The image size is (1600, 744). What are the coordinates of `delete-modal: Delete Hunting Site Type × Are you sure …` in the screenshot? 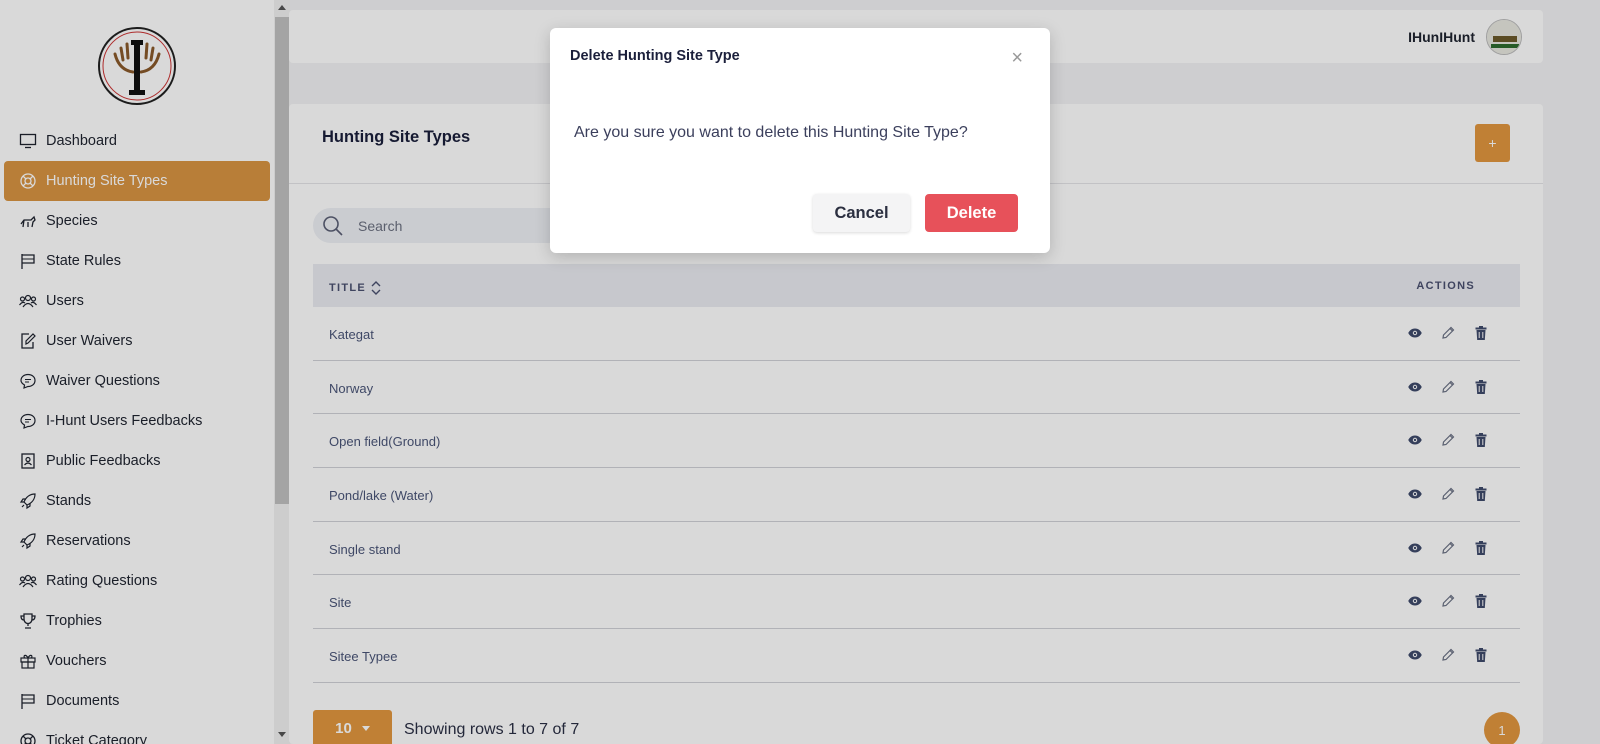 It's located at (800, 140).